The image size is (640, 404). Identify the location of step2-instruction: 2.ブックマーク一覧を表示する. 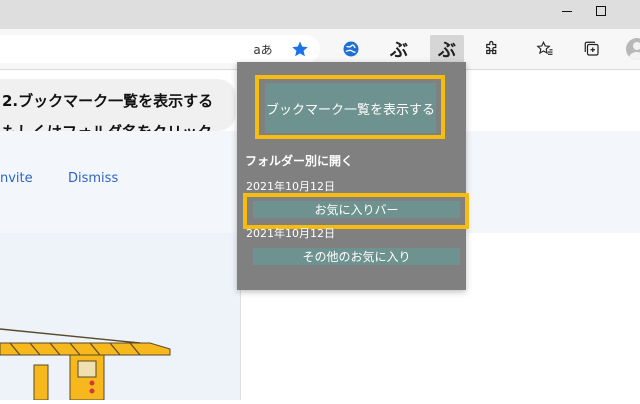
(108, 101).